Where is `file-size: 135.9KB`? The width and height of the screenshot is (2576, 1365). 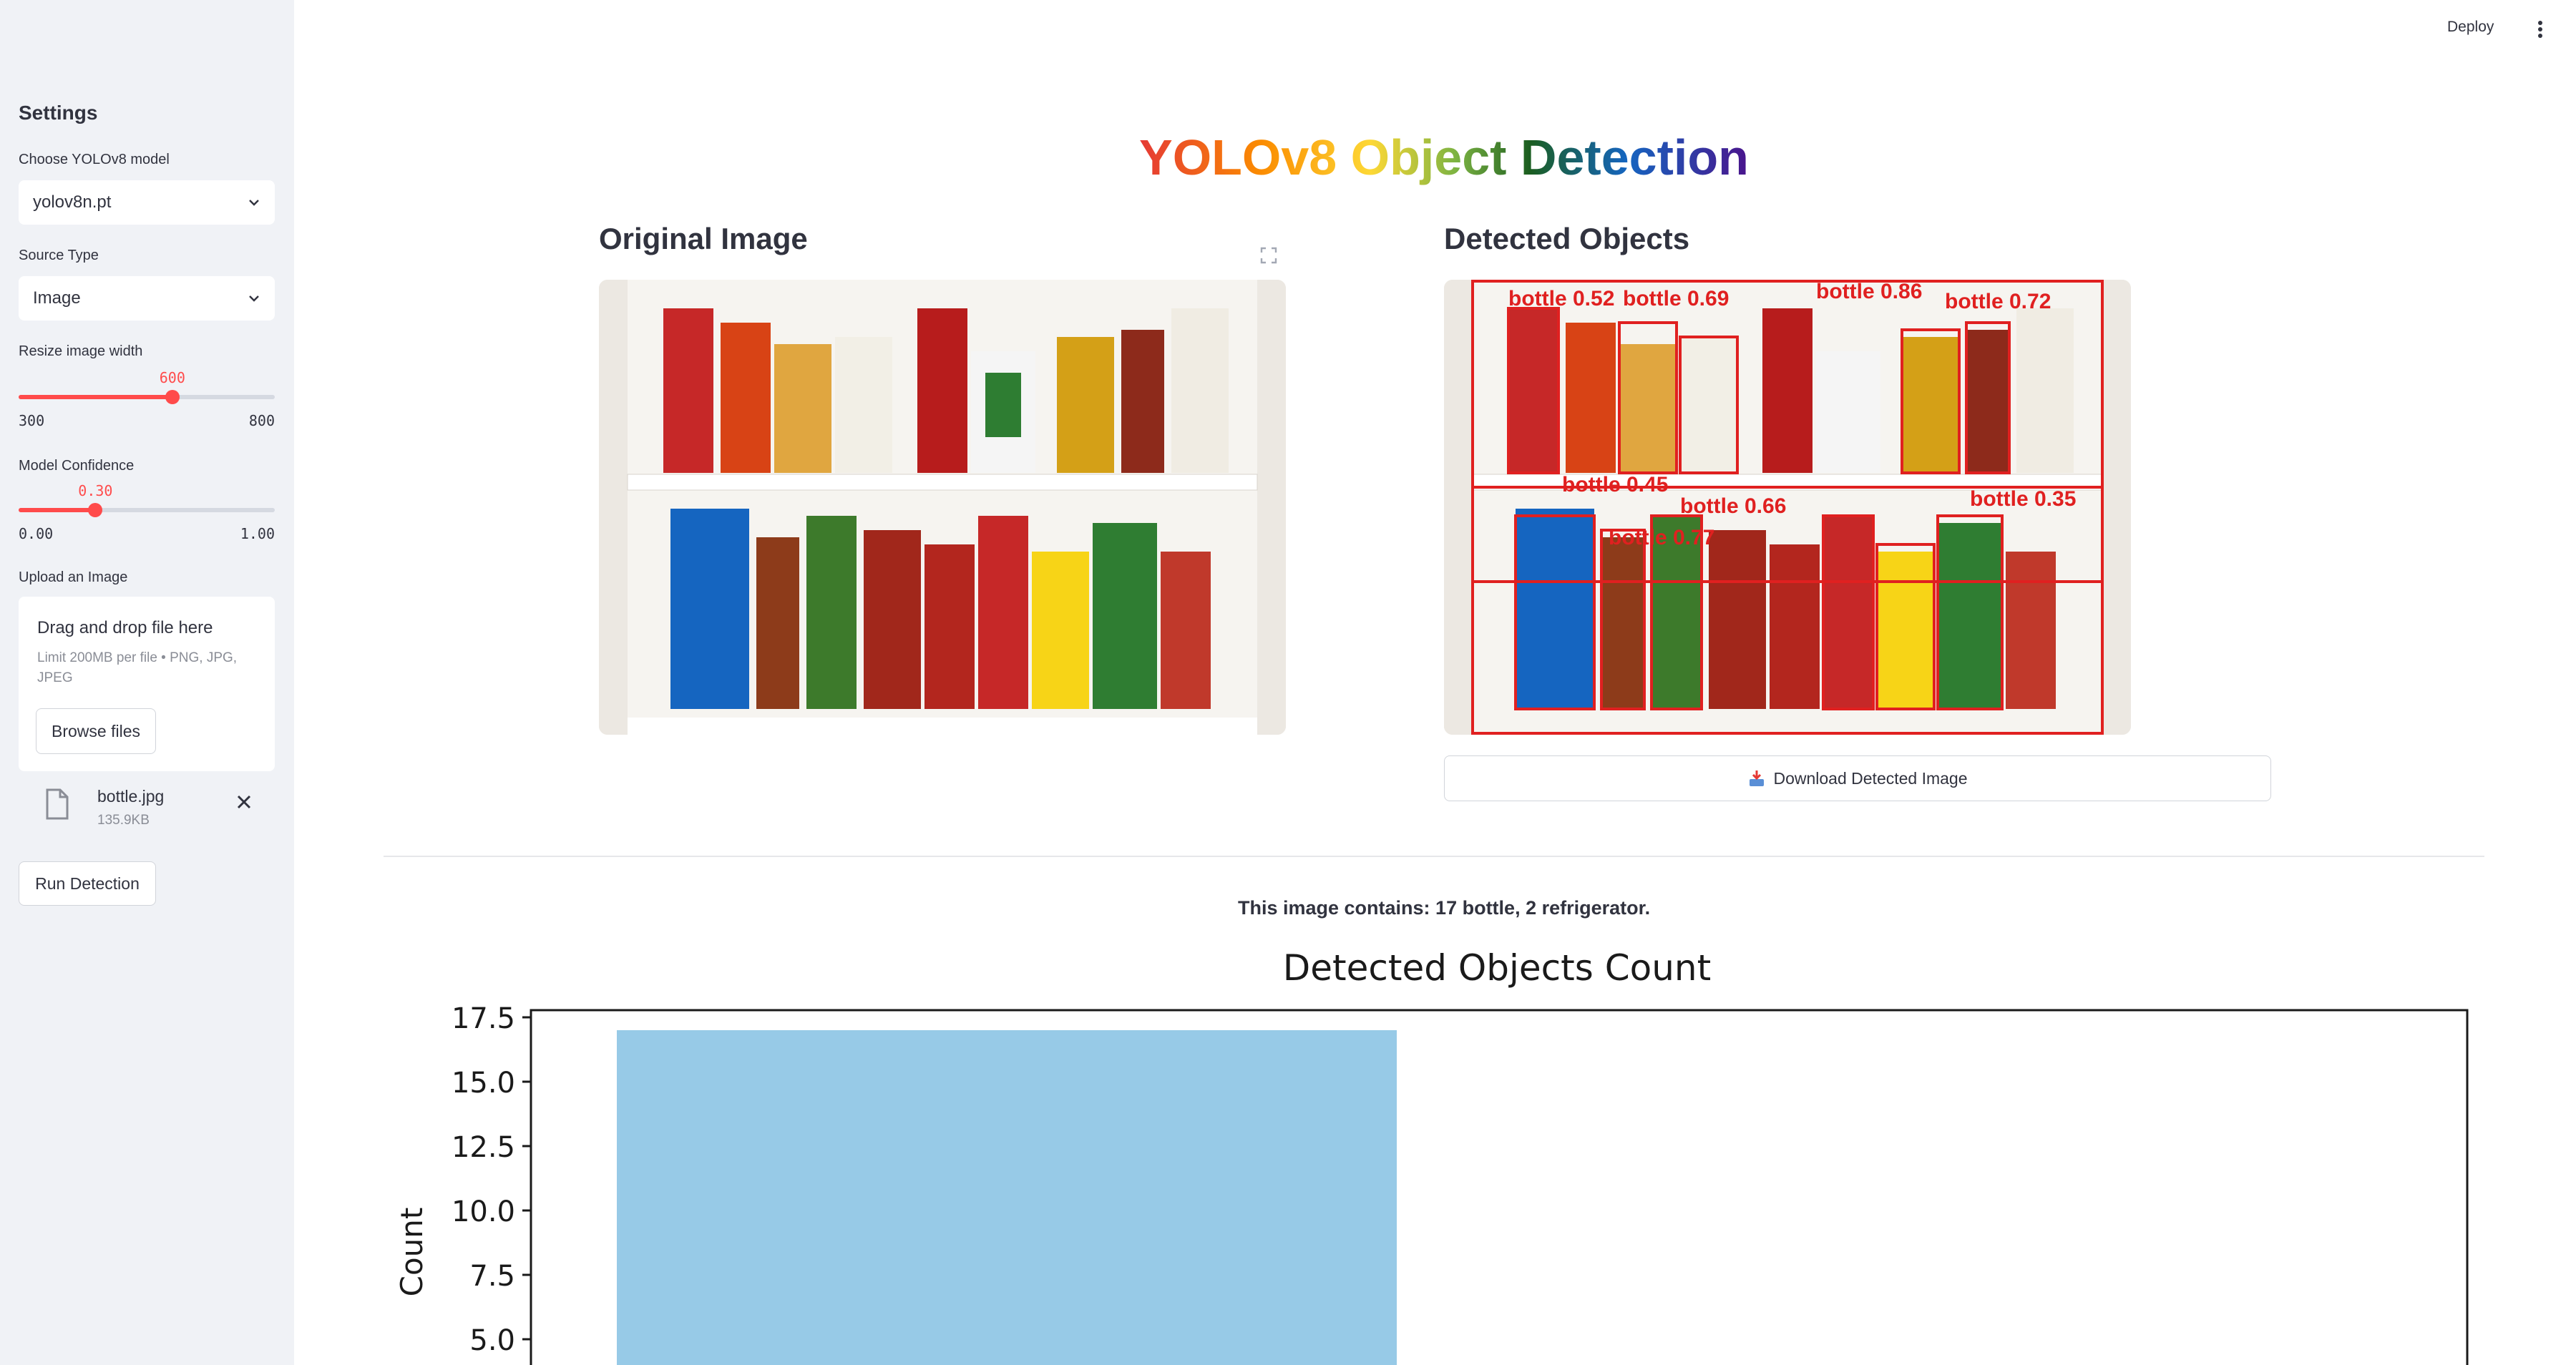 file-size: 135.9KB is located at coordinates (123, 820).